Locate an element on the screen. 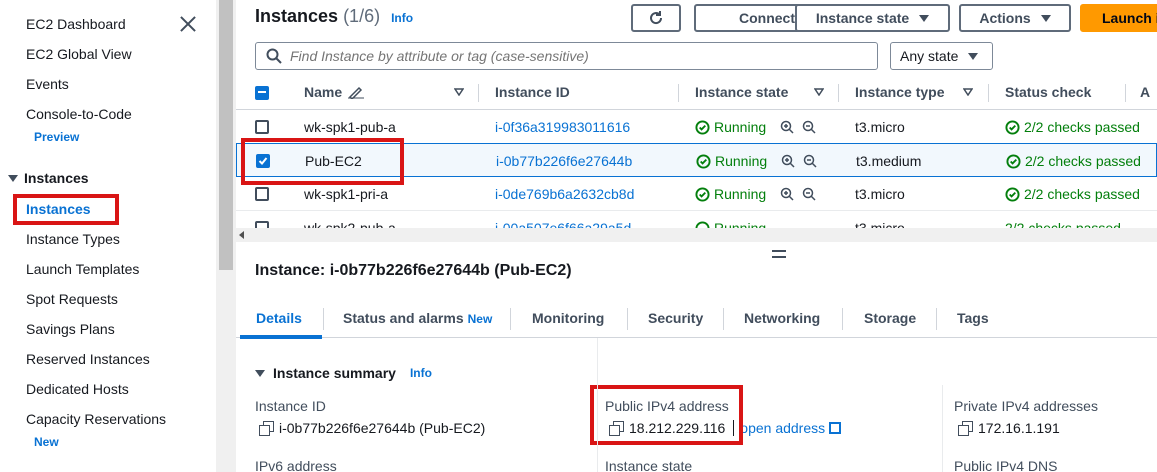 This screenshot has height=472, width=1157. tab-monitoring: Monitoring is located at coordinates (568, 318).